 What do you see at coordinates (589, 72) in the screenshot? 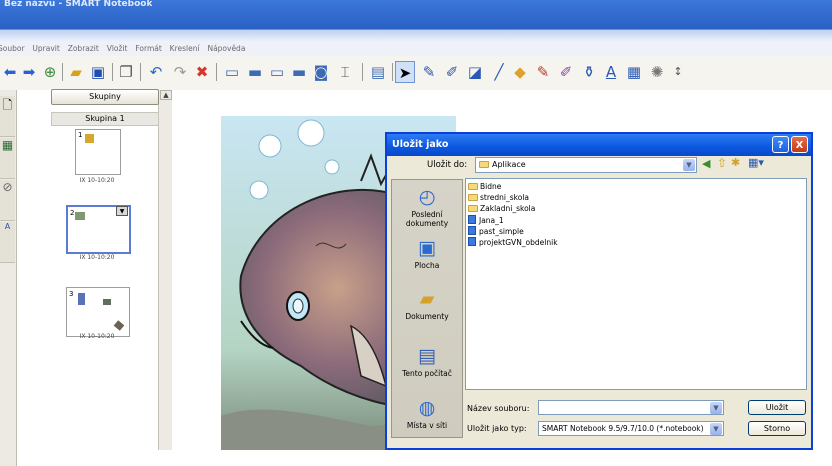
I see `fill-icon: ⚱` at bounding box center [589, 72].